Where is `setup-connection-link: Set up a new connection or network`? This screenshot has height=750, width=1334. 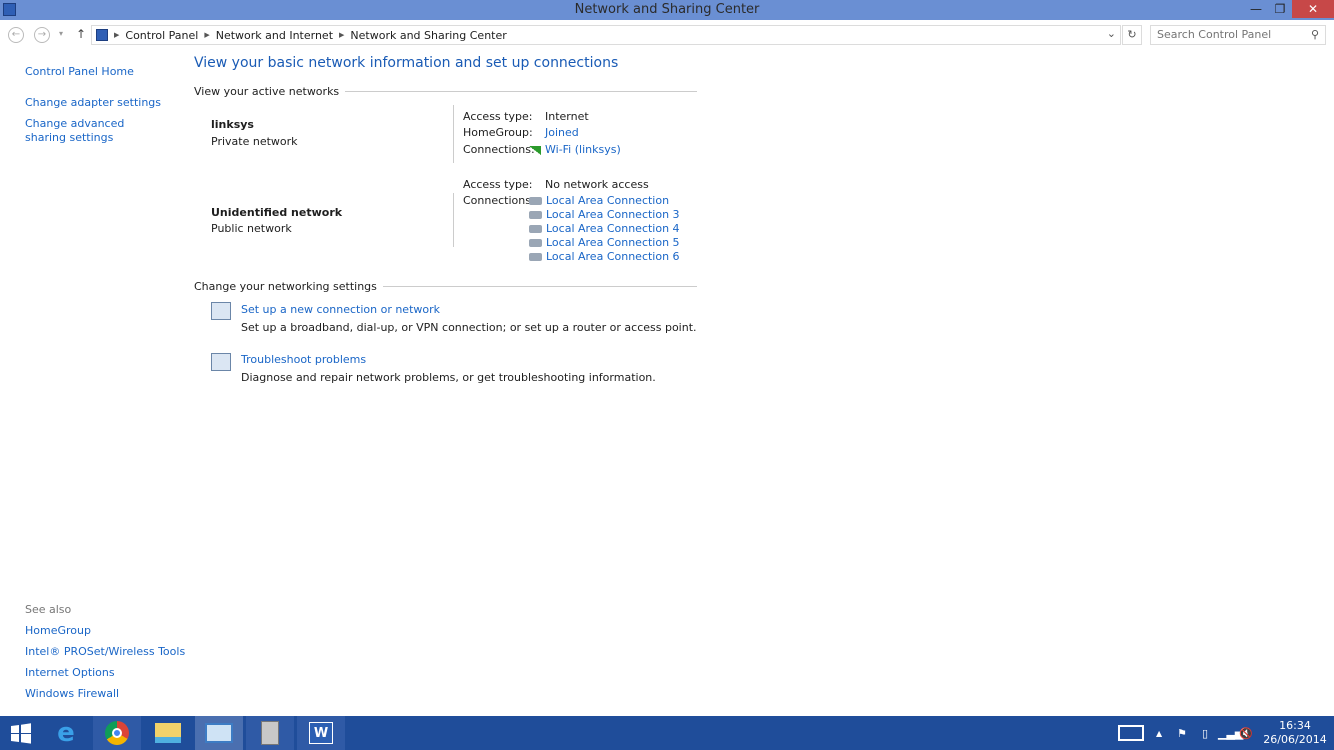 setup-connection-link: Set up a new connection or network is located at coordinates (340, 309).